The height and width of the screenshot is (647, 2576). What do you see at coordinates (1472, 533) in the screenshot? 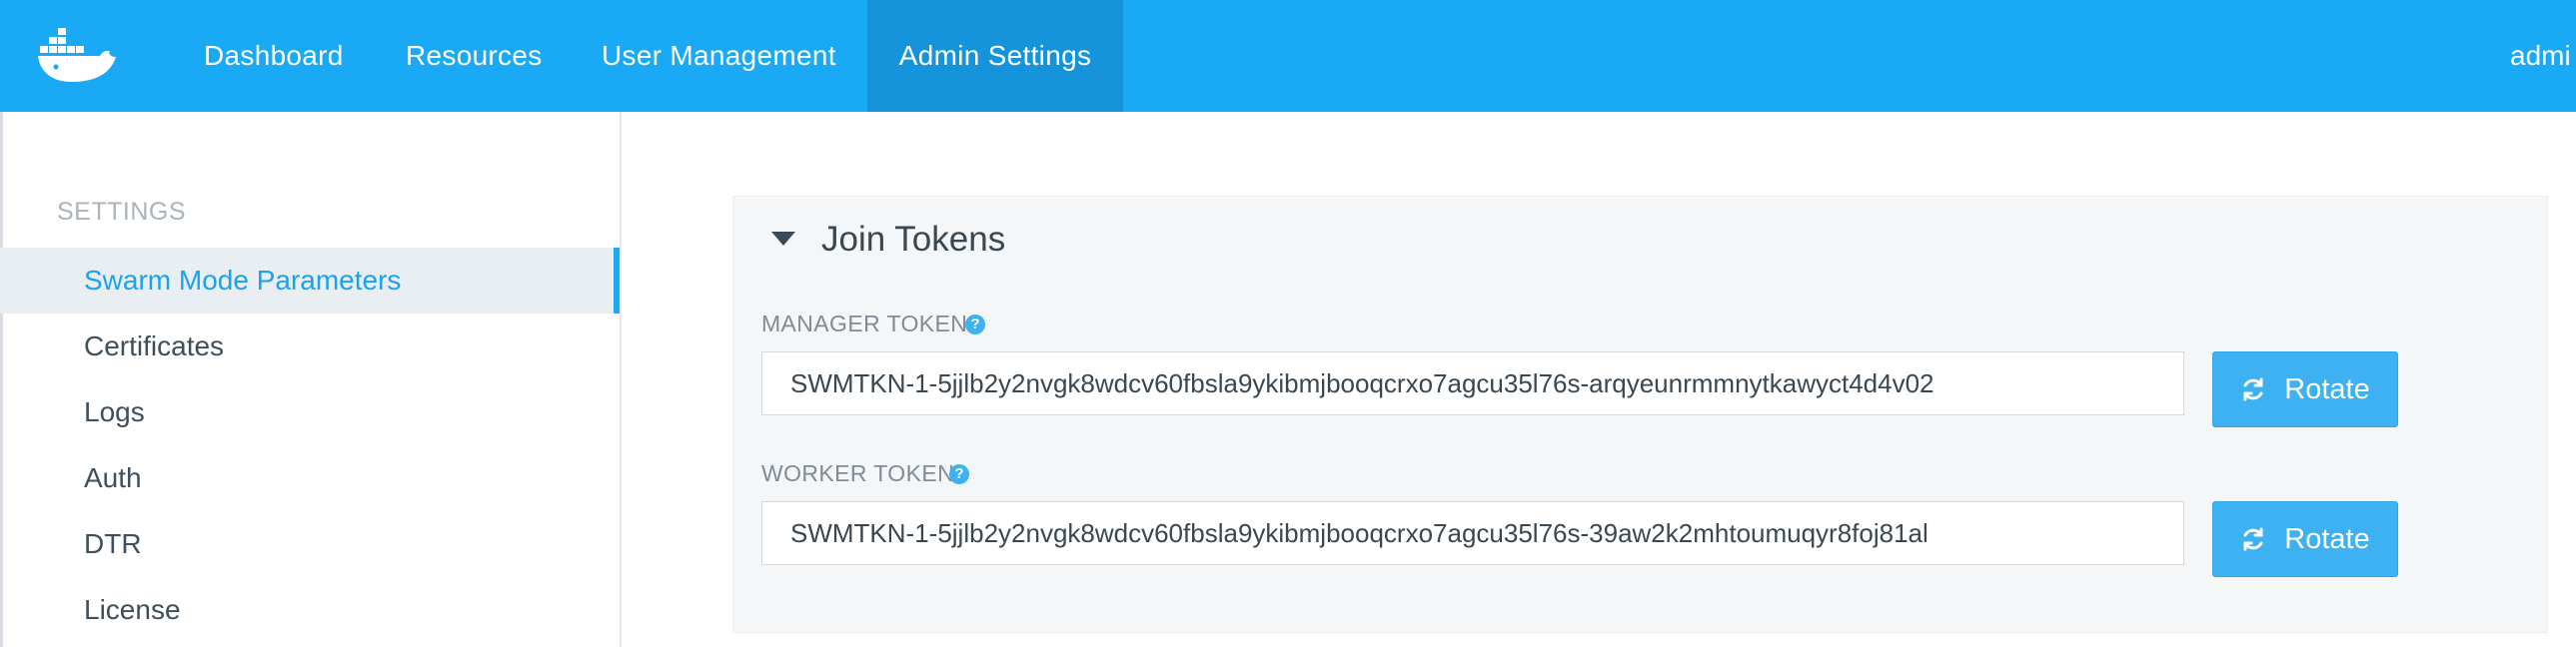
I see `worker-token-field` at bounding box center [1472, 533].